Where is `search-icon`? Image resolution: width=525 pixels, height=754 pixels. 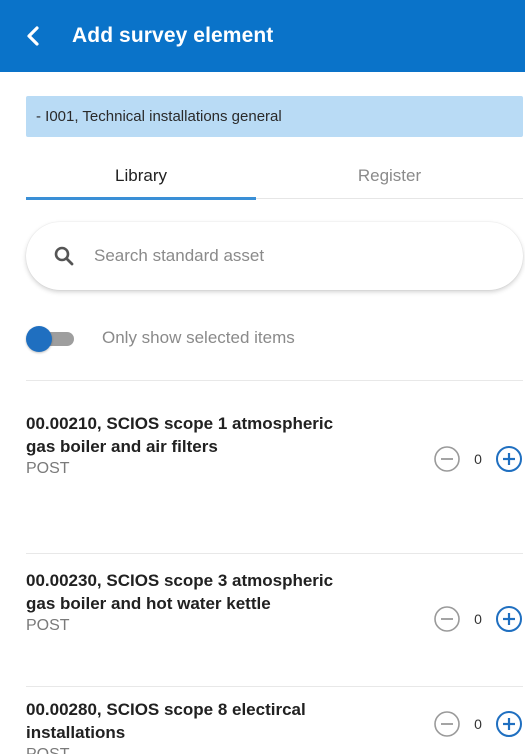 search-icon is located at coordinates (64, 256).